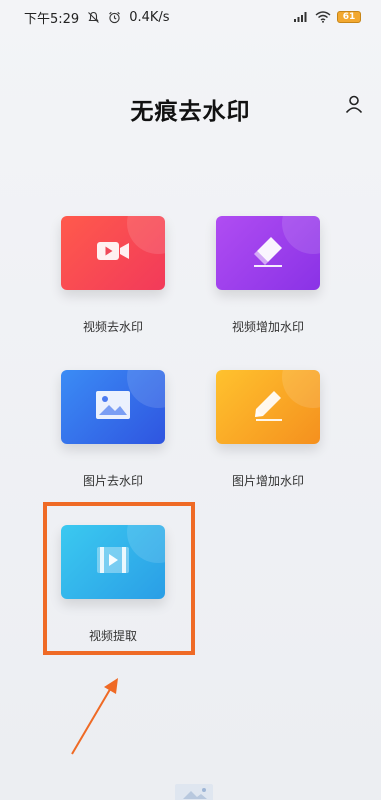 The height and width of the screenshot is (800, 381). Describe the element at coordinates (301, 17) in the screenshot. I see `signal-icon` at that location.